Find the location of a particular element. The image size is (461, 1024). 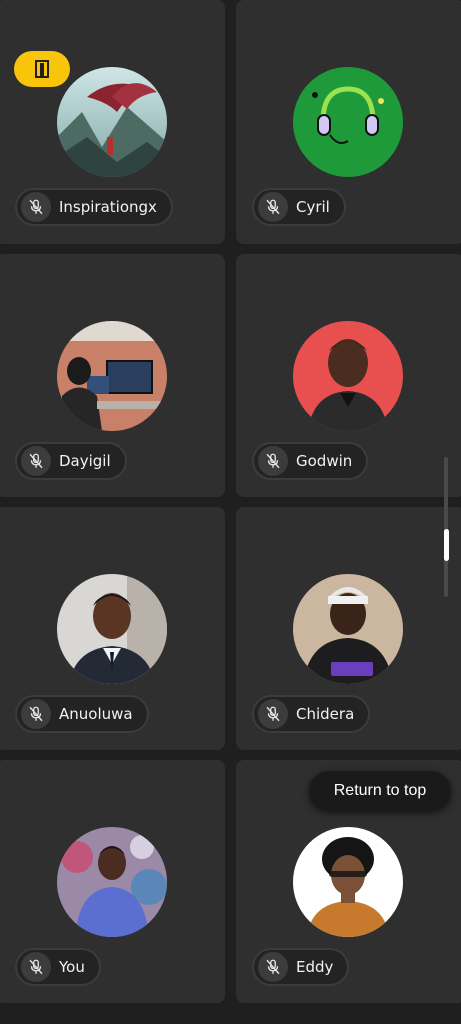

participant-name: Inspirationgx is located at coordinates (108, 207).